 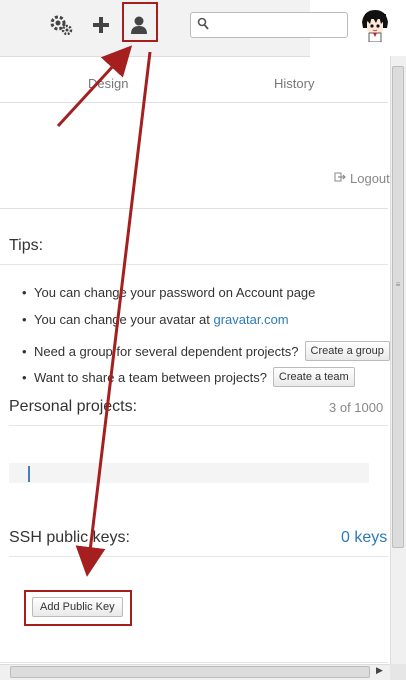 What do you see at coordinates (280, 26) in the screenshot?
I see `search-input` at bounding box center [280, 26].